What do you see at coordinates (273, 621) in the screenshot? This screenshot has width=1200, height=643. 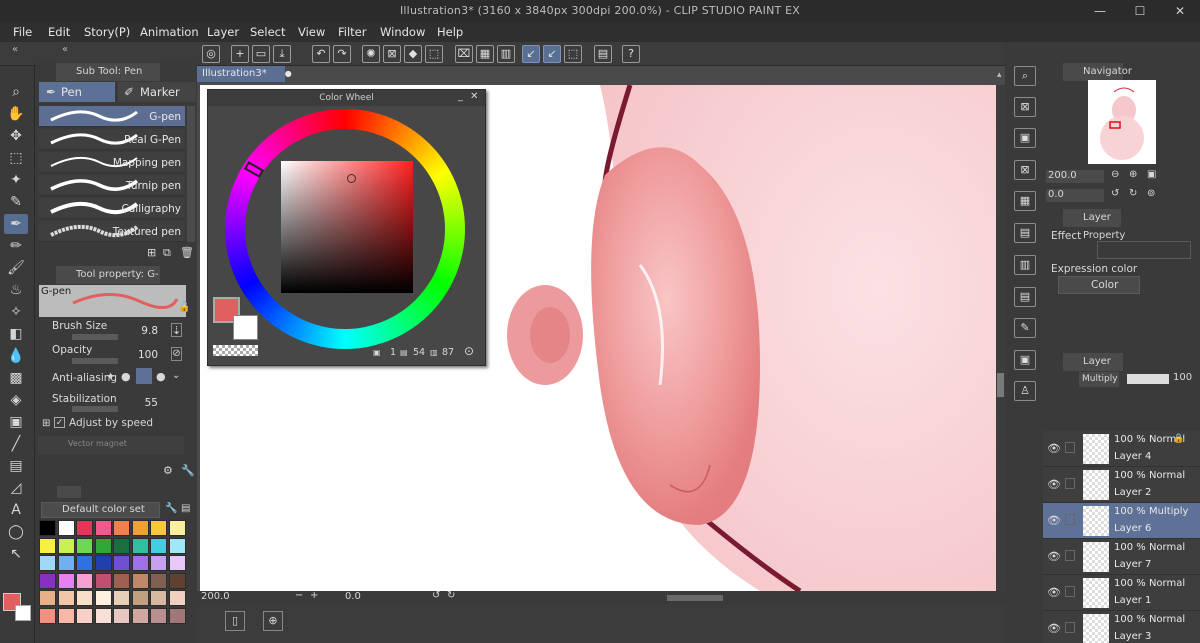 I see `layer-settings-icon: ⊕` at bounding box center [273, 621].